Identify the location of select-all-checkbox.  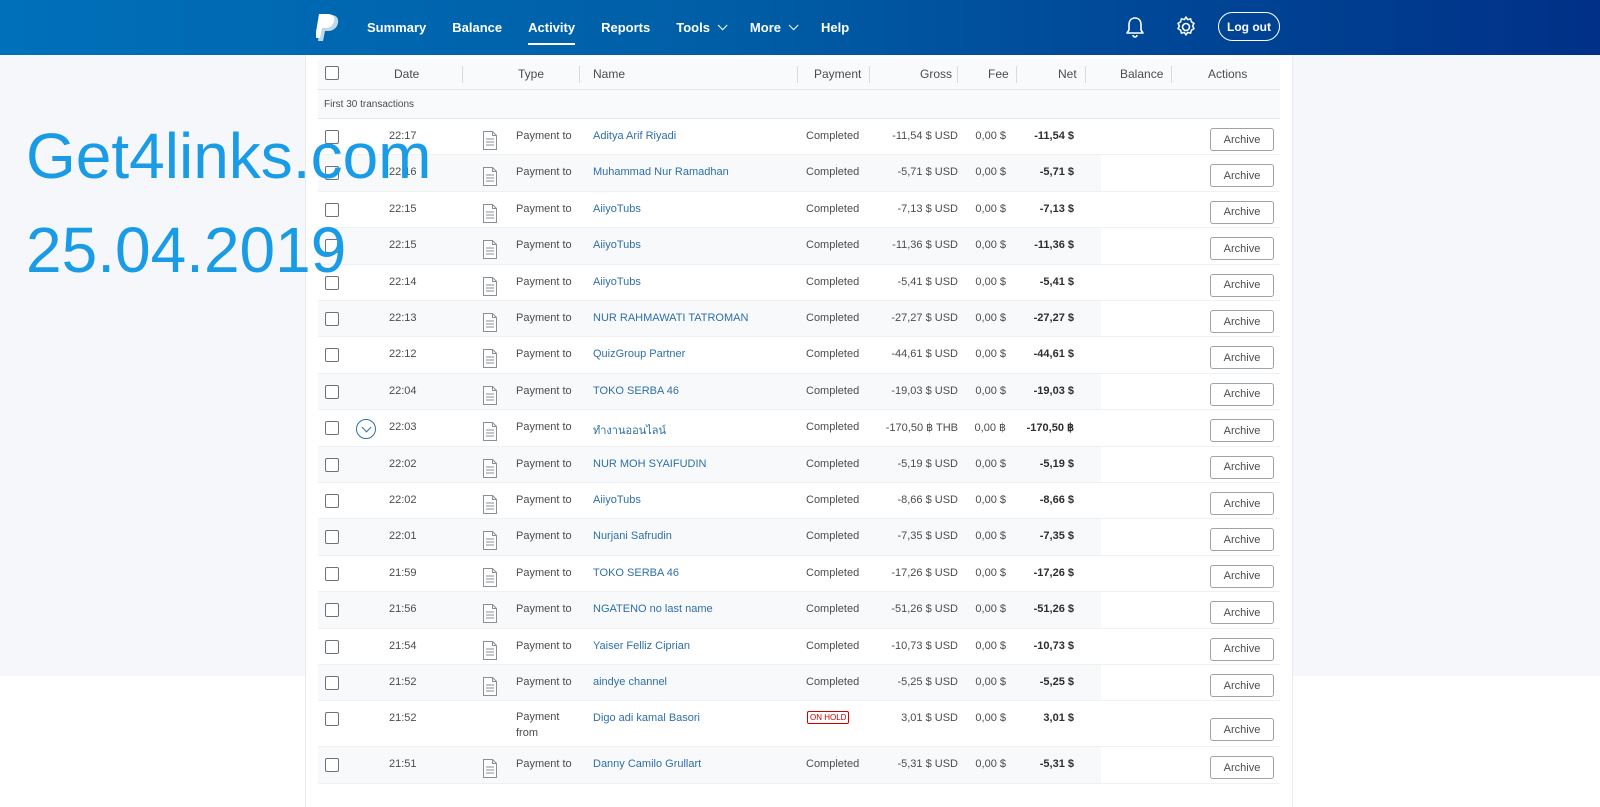
(332, 73).